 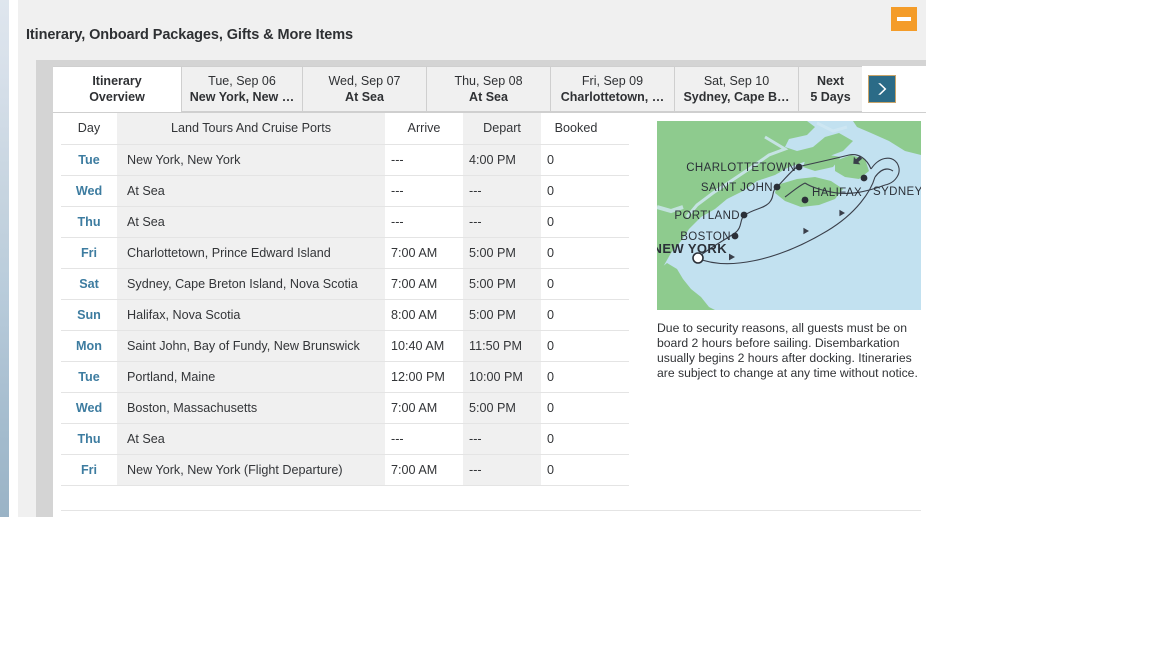 What do you see at coordinates (117, 81) in the screenshot?
I see `tab-line1: Itinerary` at bounding box center [117, 81].